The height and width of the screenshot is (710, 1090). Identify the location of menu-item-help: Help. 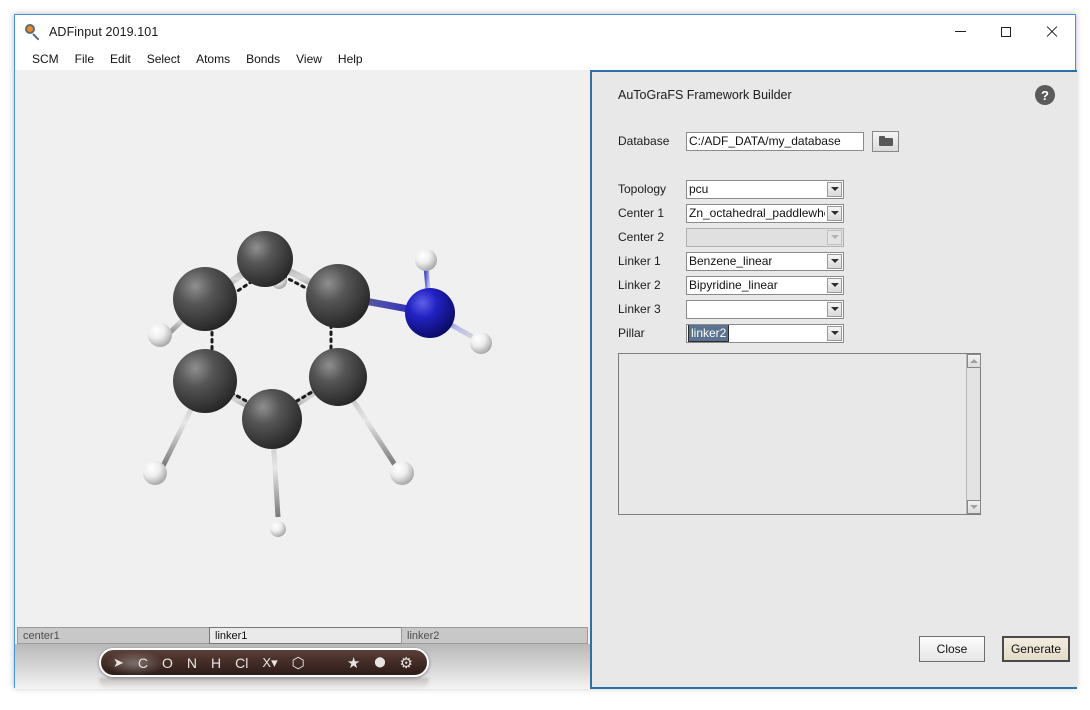
(350, 59).